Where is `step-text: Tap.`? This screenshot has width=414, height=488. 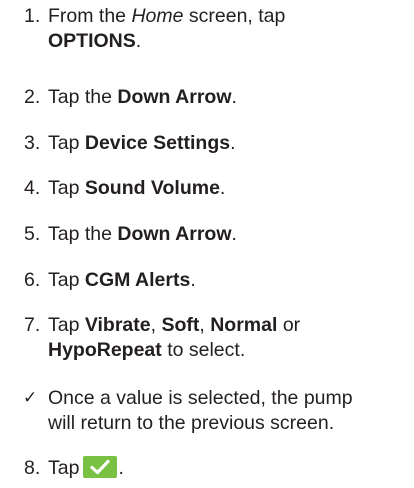 step-text: Tap. is located at coordinates (228, 468).